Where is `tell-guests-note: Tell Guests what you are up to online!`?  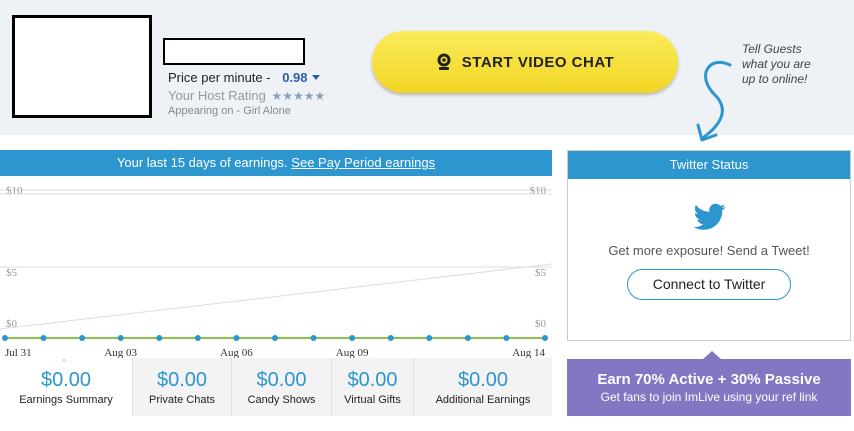 tell-guests-note: Tell Guests what you are up to online! is located at coordinates (776, 64).